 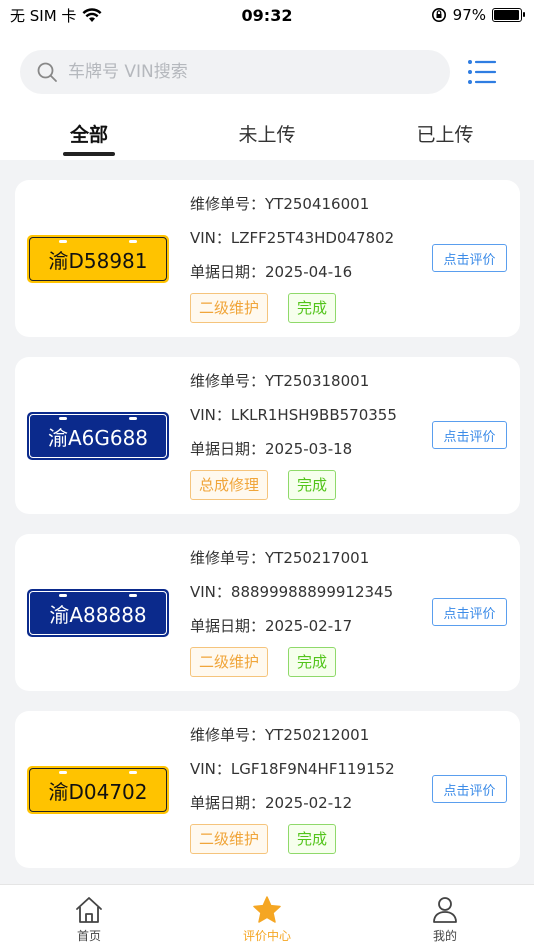 I want to click on list-filter-button, so click(x=482, y=72).